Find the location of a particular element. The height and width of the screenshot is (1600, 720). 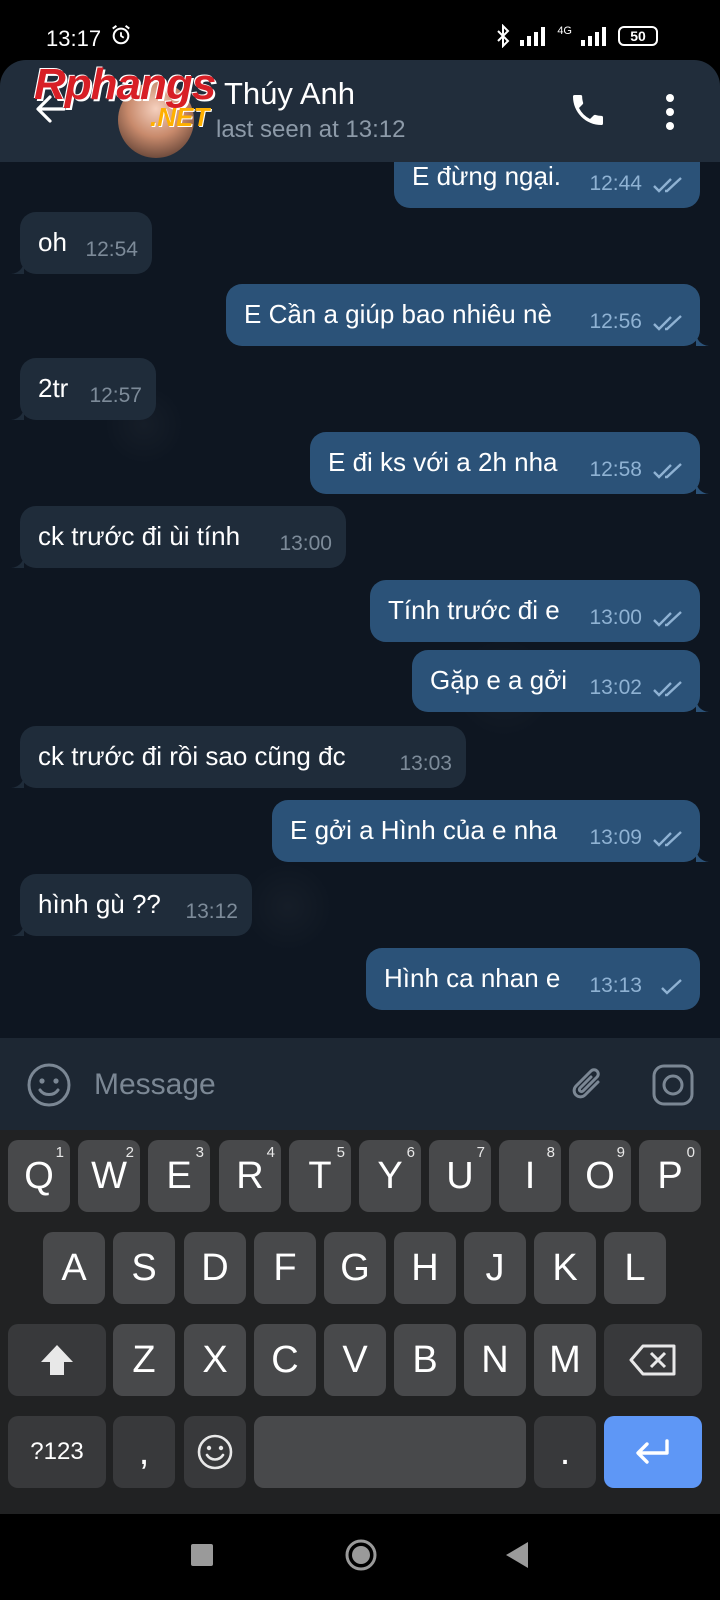

alarm-icon is located at coordinates (121, 35).